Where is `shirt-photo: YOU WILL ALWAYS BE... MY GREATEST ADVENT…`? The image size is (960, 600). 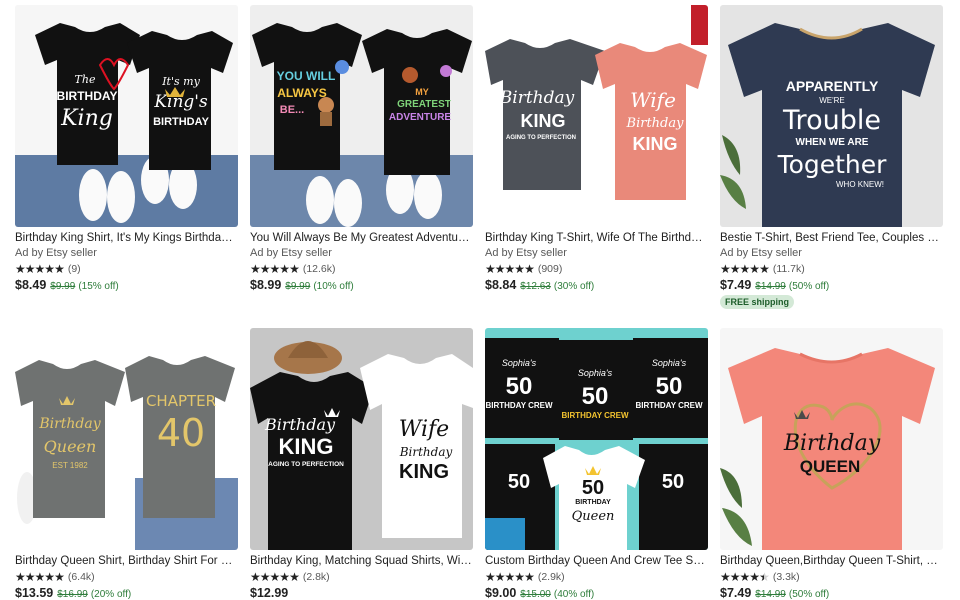
shirt-photo: YOU WILL ALWAYS BE... MY GREATEST ADVENT… is located at coordinates (361, 116).